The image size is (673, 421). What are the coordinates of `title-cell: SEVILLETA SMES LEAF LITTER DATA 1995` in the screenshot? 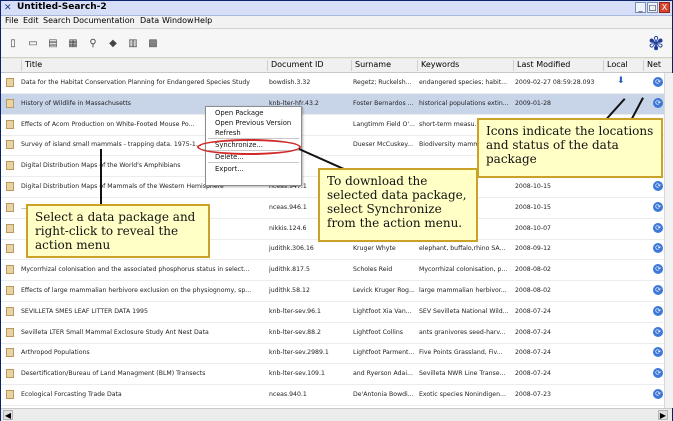 It's located at (84, 311).